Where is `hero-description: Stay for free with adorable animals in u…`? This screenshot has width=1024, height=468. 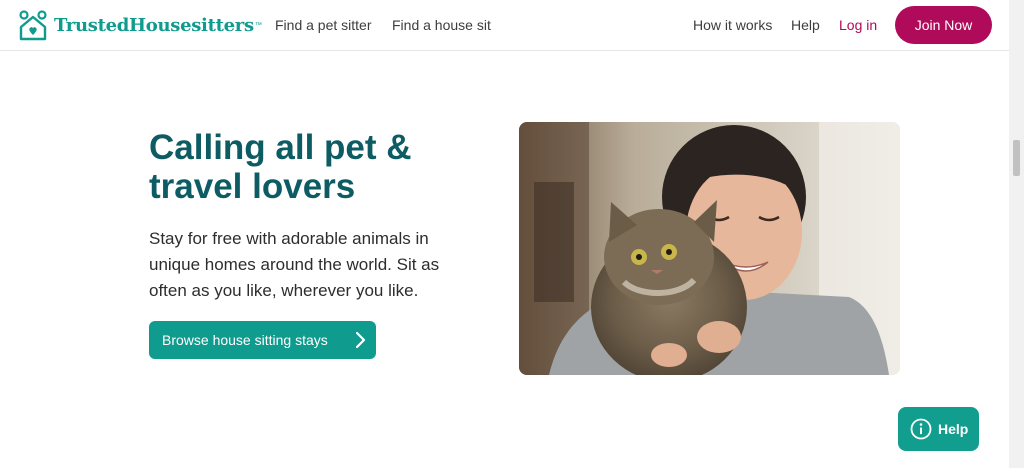
hero-description: Stay for free with adorable animals in u… is located at coordinates (294, 264).